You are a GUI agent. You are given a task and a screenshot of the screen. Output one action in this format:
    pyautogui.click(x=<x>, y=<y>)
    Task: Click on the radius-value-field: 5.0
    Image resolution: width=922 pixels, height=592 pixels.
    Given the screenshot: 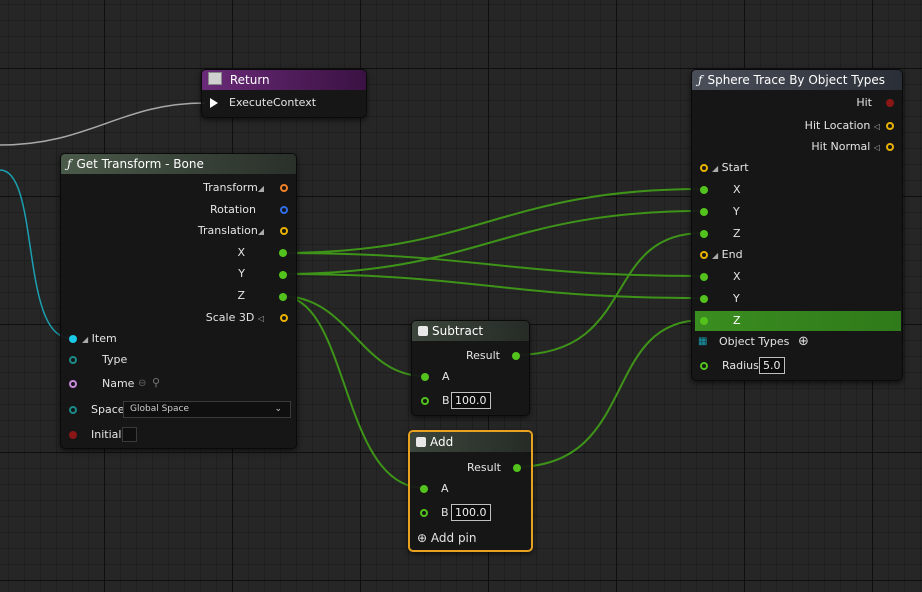 What is the action you would take?
    pyautogui.click(x=772, y=365)
    